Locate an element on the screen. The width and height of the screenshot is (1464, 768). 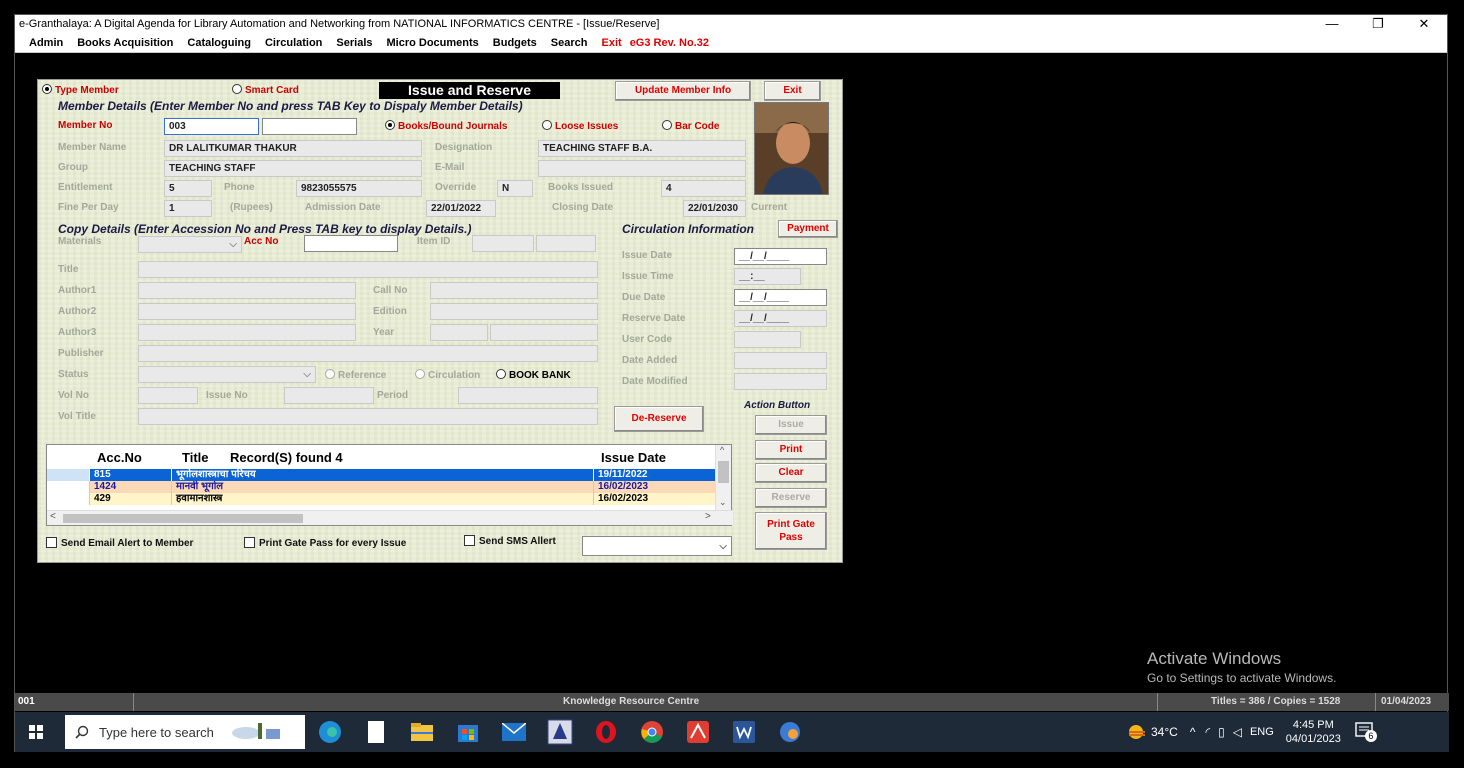
books-bound-journals-option: Books/Bound Journals is located at coordinates (446, 126).